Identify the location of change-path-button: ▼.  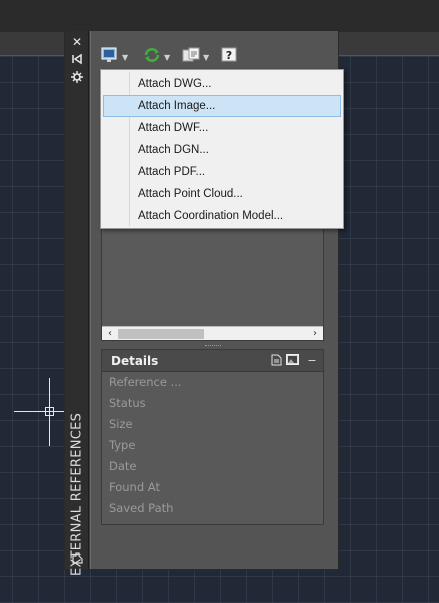
(195, 57).